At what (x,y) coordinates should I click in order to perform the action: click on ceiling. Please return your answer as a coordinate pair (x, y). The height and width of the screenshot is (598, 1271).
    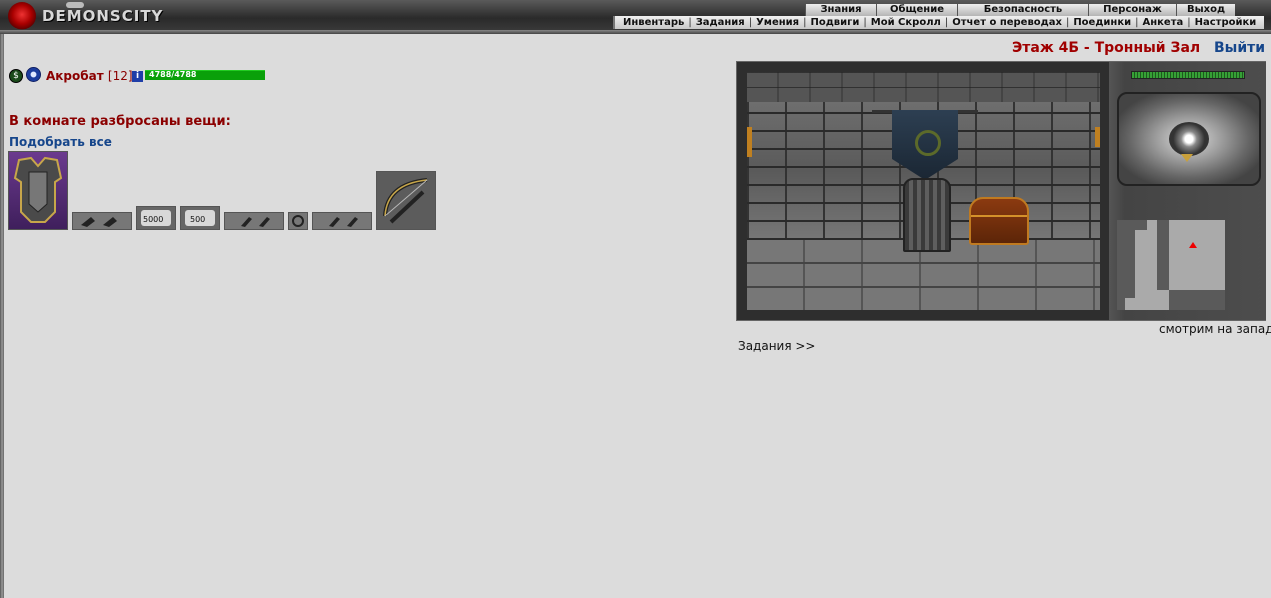
    Looking at the image, I should click on (923, 87).